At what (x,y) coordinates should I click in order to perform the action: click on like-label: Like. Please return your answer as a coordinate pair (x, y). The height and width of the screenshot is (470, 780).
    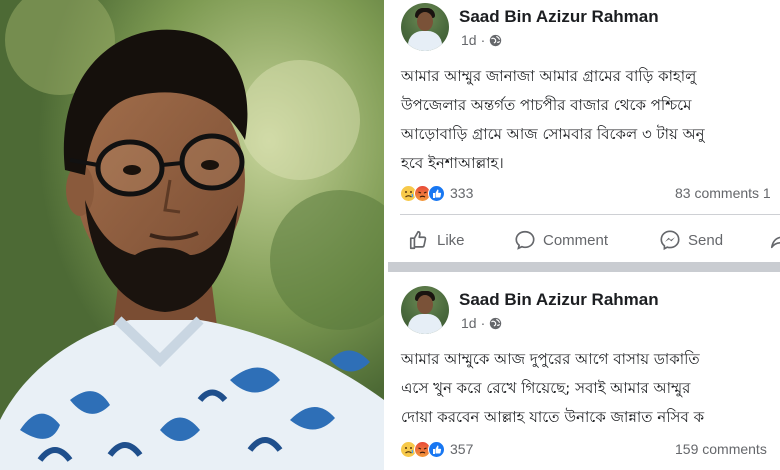
    Looking at the image, I should click on (451, 240).